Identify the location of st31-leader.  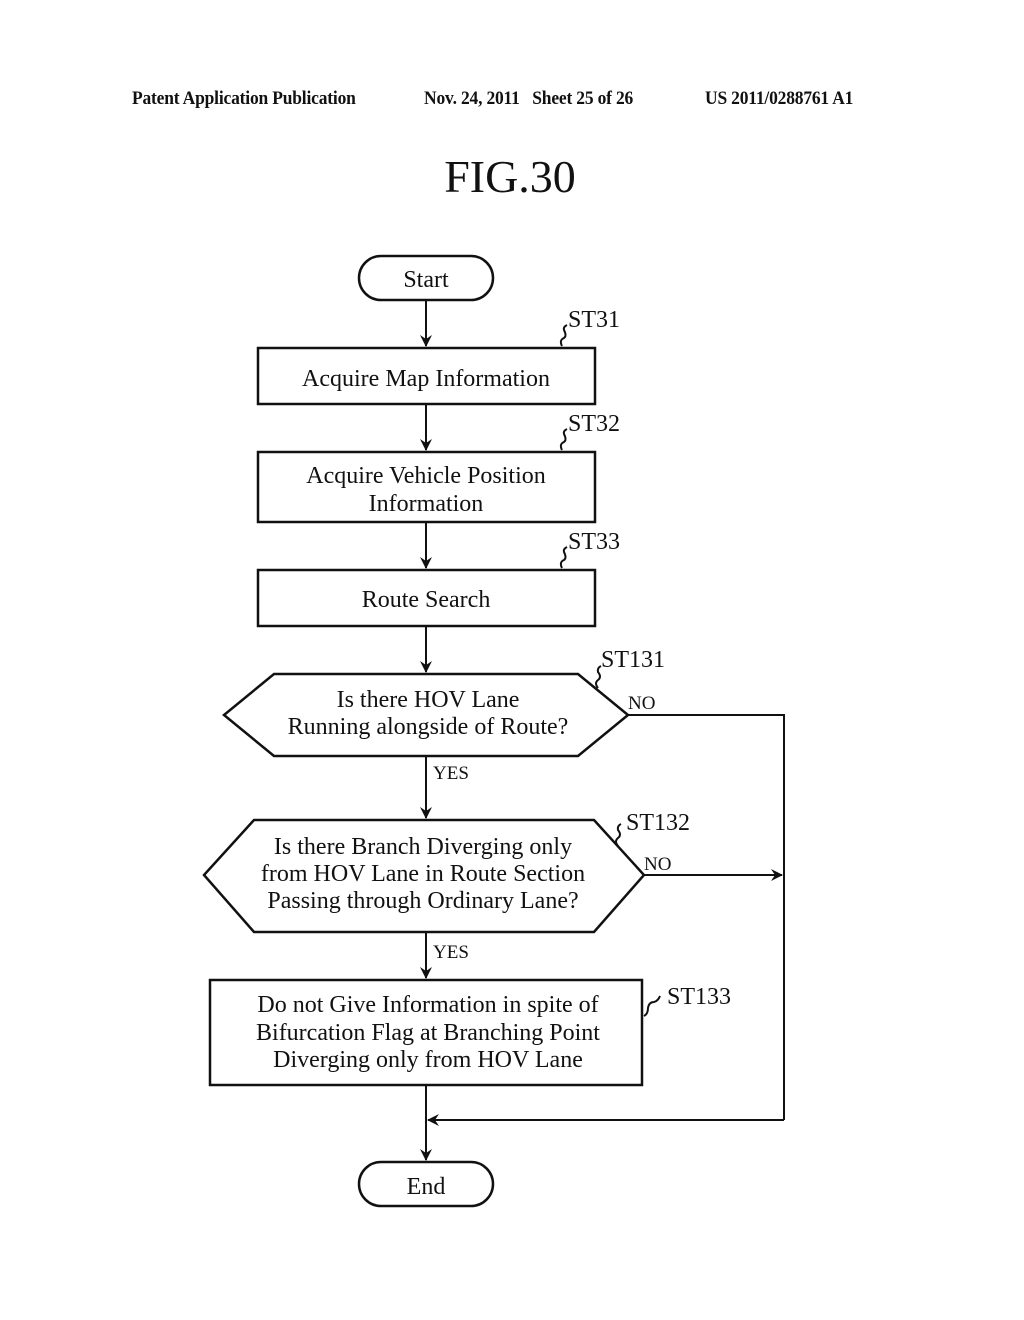
(563, 335).